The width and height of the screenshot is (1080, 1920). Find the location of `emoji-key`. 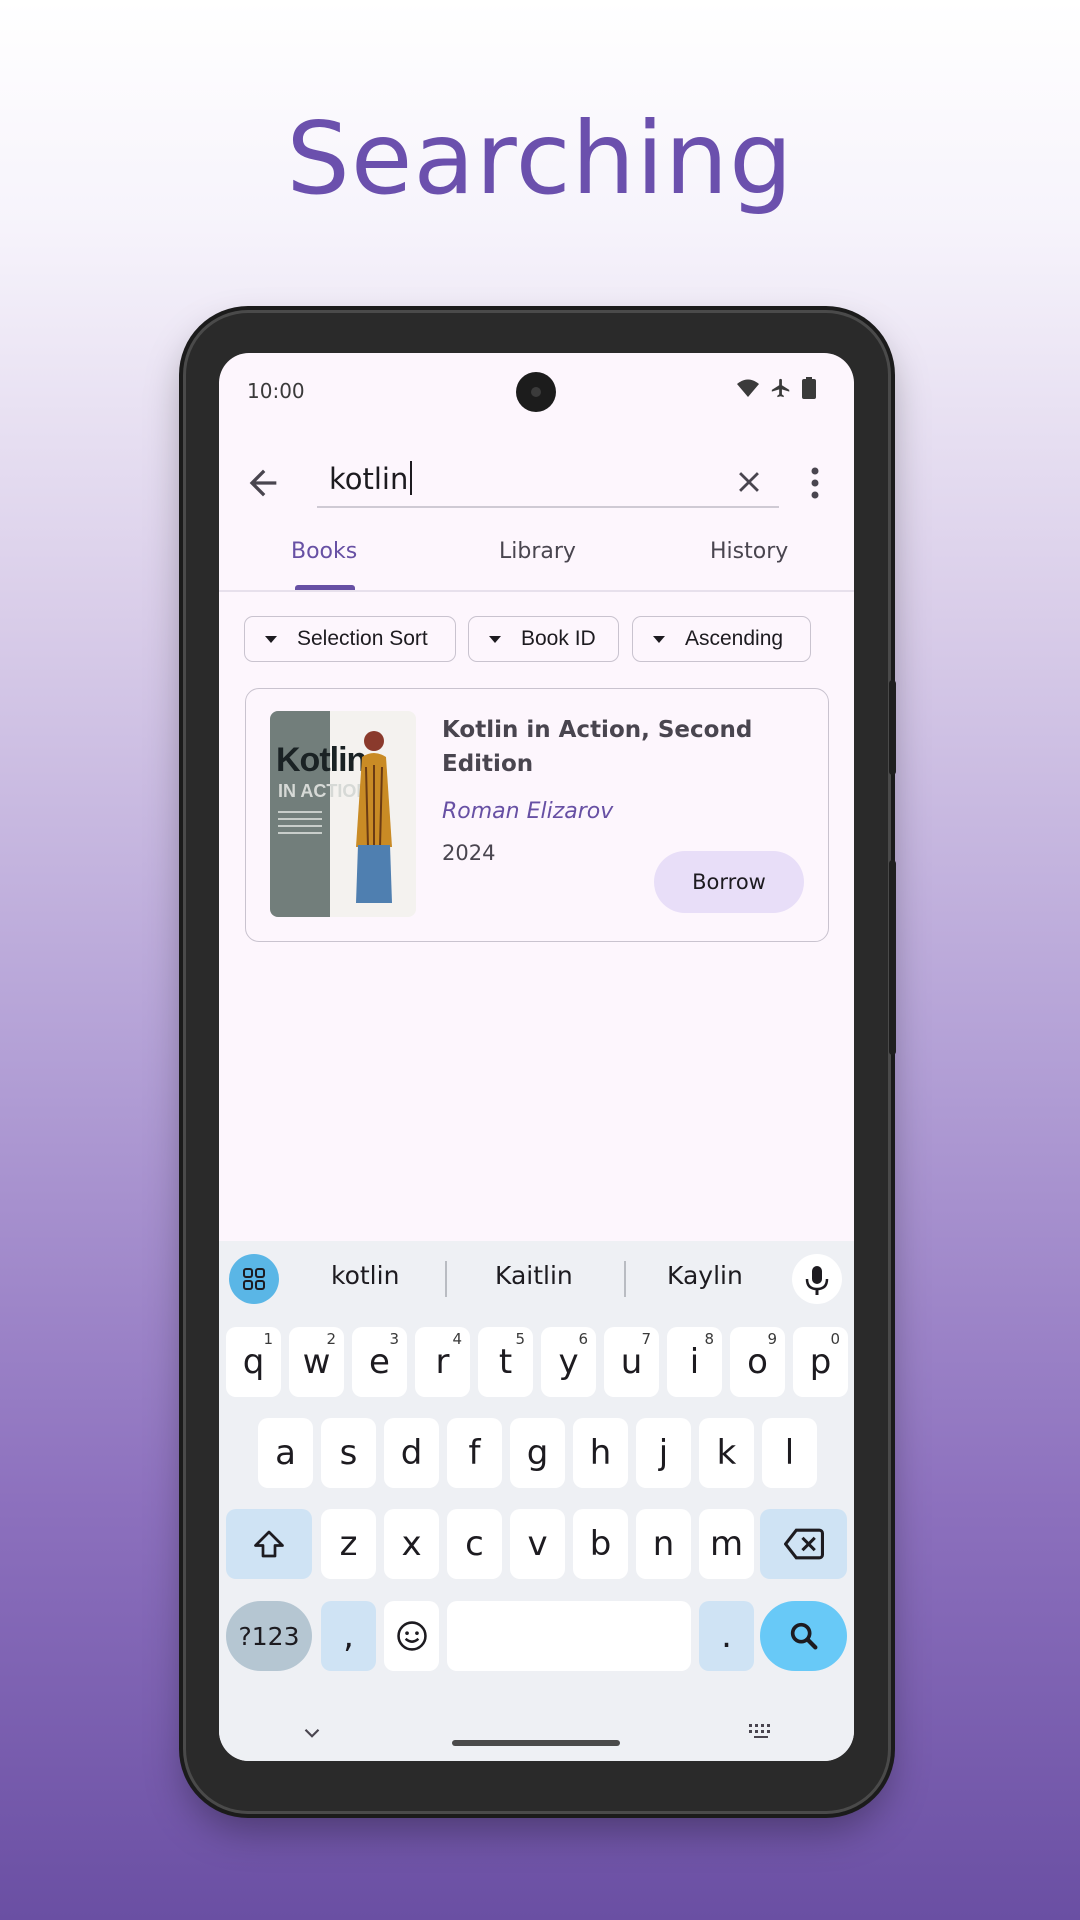

emoji-key is located at coordinates (411, 1636).